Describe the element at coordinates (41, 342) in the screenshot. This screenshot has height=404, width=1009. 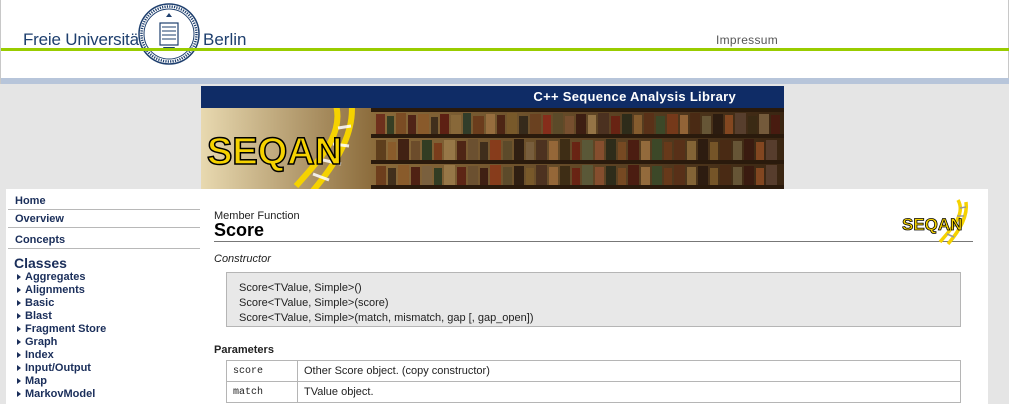
I see `nav-class-label: Graph` at that location.